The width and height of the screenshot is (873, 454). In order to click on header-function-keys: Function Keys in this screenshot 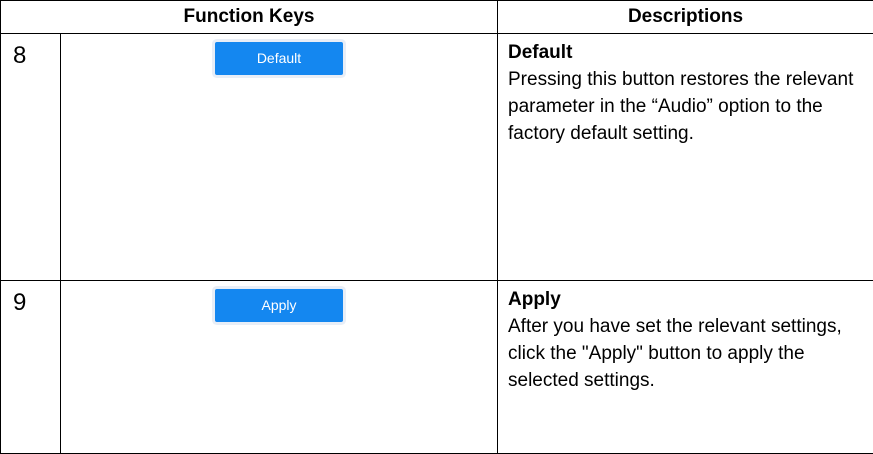, I will do `click(249, 17)`.